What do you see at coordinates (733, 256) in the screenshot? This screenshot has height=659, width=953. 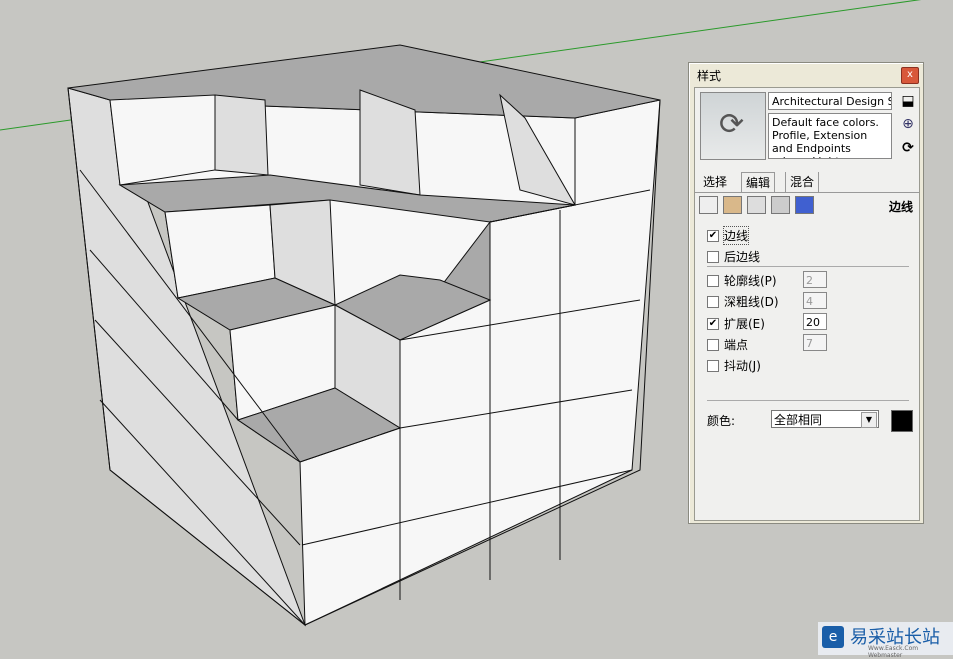 I see `option-back-edges: 后边线` at bounding box center [733, 256].